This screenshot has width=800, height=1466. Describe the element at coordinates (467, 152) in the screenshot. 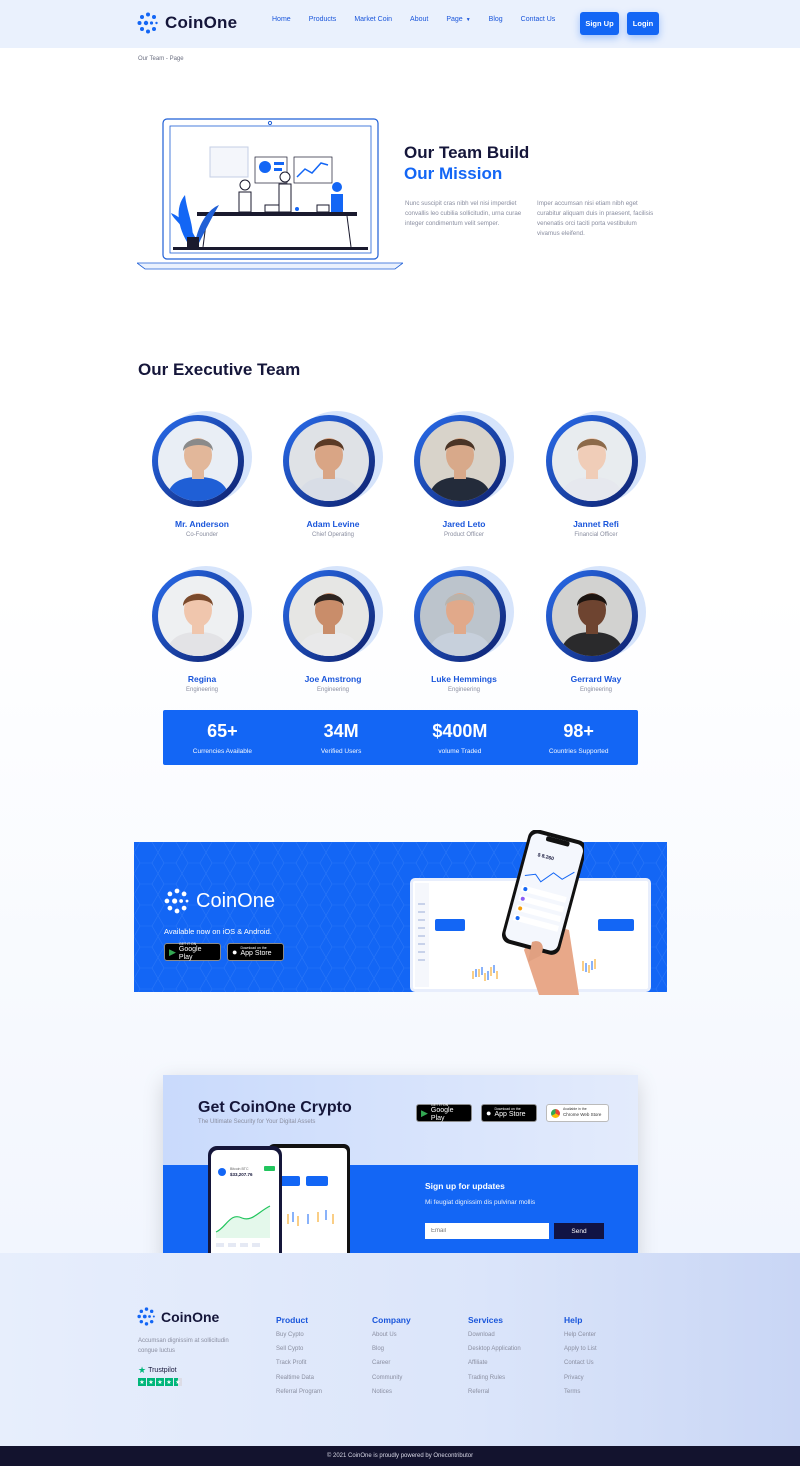

I see `hero-title-line1: Our Team Build` at that location.